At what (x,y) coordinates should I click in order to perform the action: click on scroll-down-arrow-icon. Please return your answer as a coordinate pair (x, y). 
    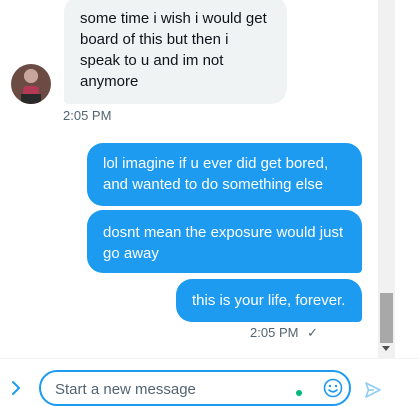
    Looking at the image, I should click on (386, 348).